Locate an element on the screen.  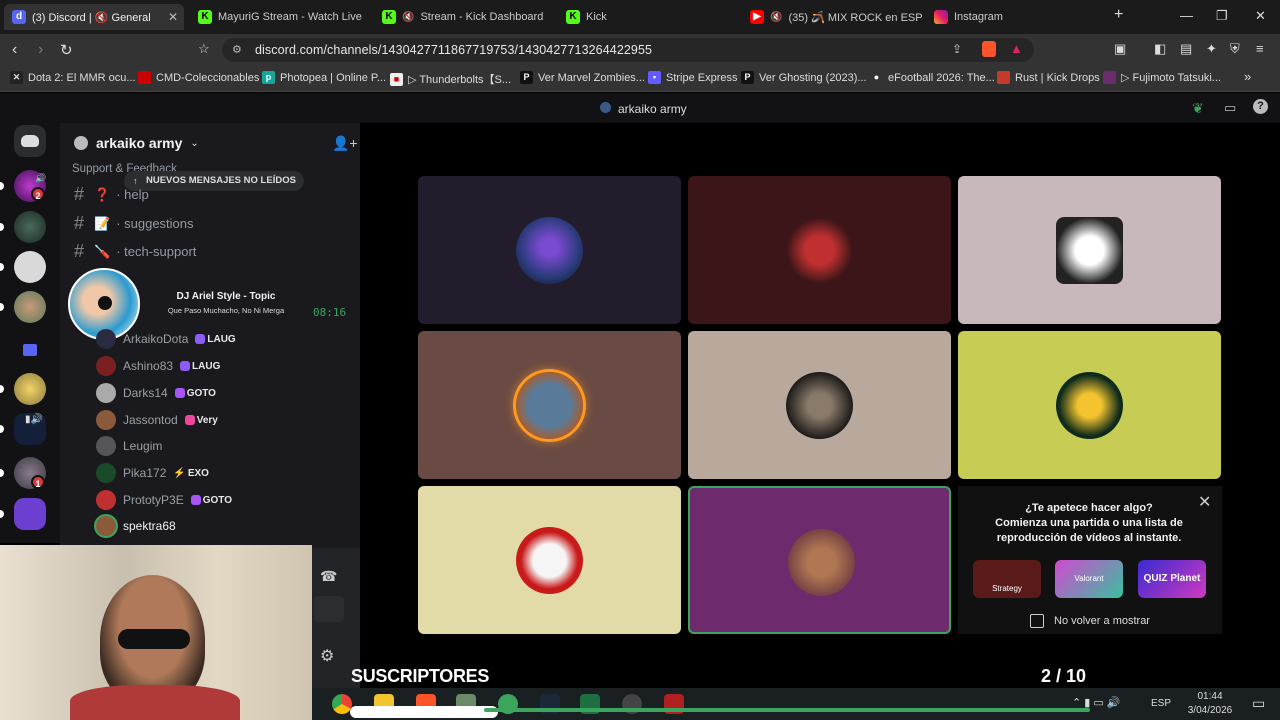
reader-icon: ▣ is located at coordinates (1120, 49).